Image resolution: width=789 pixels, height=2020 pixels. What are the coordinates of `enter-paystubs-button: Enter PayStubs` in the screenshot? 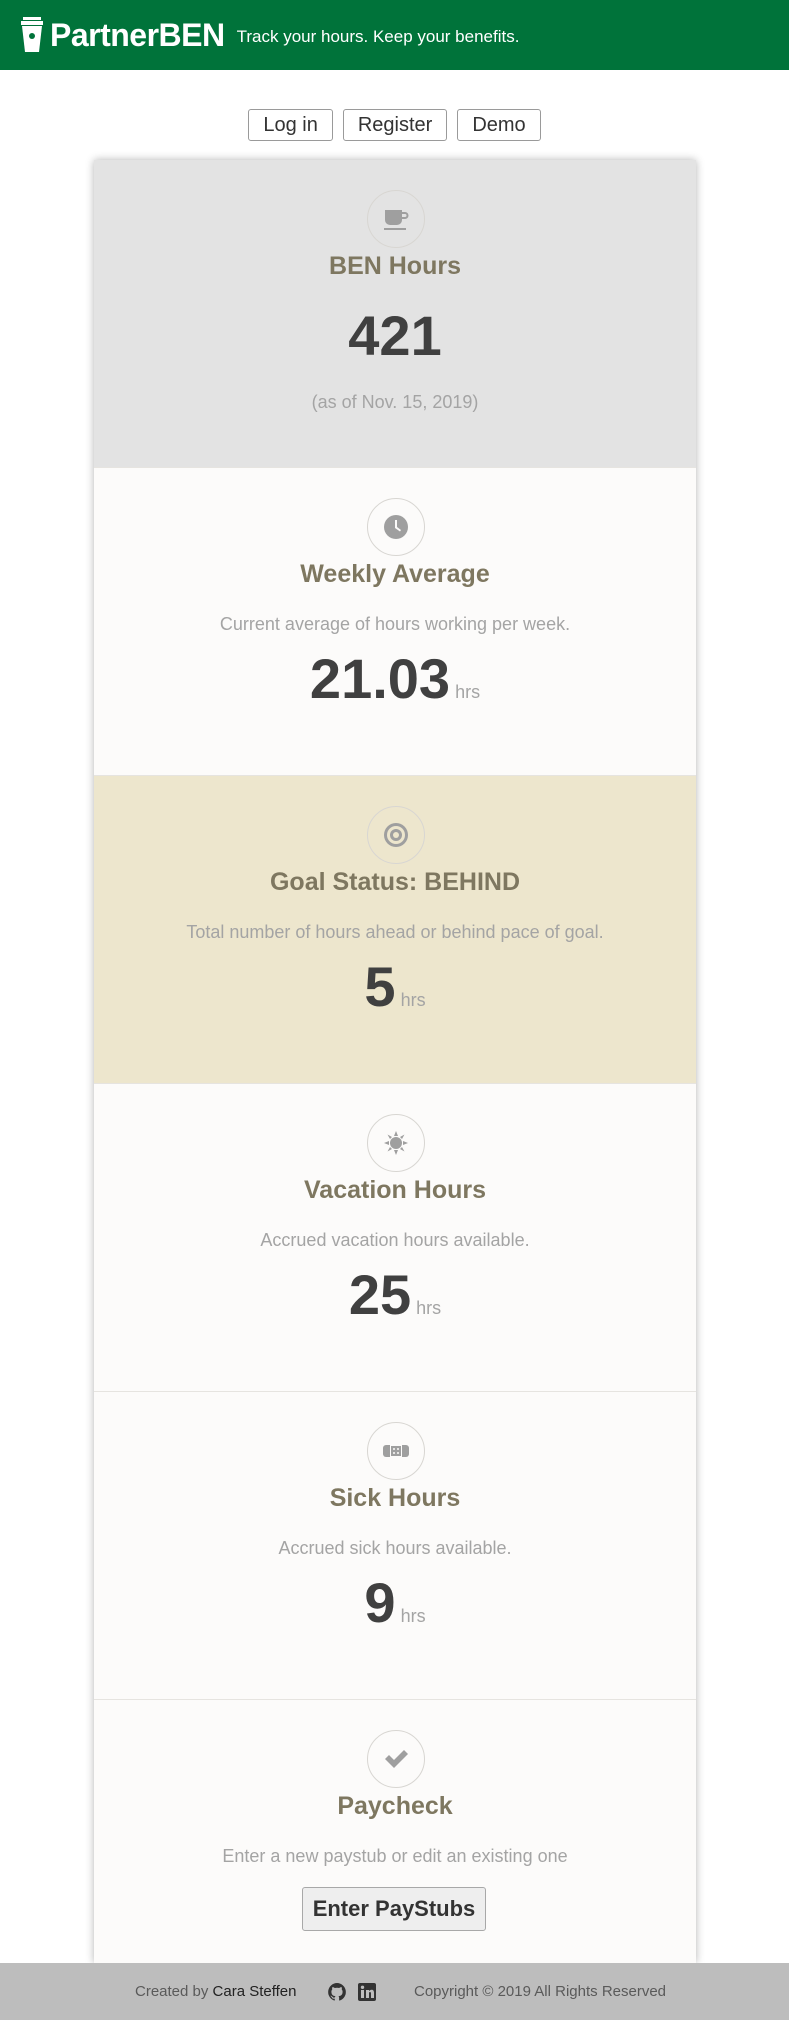 It's located at (394, 1909).